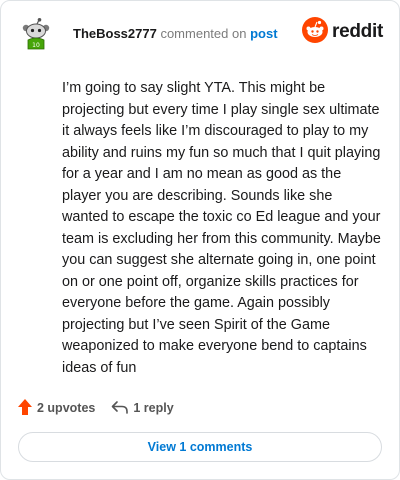 The width and height of the screenshot is (400, 480). I want to click on comment-header: 10 TheBoss2777 commented on post reddit, so click(200, 33).